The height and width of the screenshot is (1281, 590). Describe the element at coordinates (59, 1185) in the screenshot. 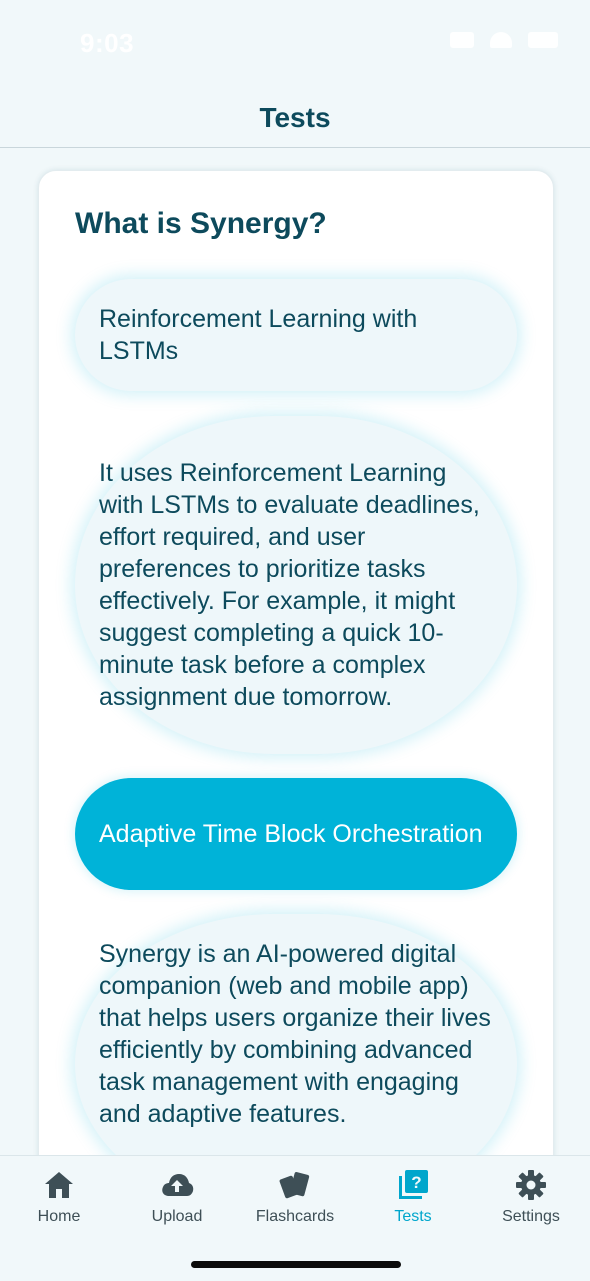

I see `home-icon` at that location.